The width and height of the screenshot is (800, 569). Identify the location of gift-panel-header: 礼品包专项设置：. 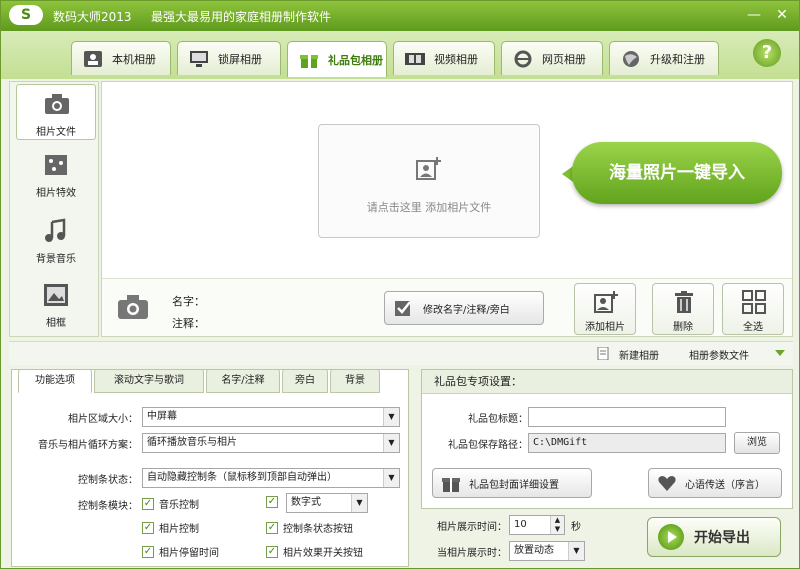
(607, 382).